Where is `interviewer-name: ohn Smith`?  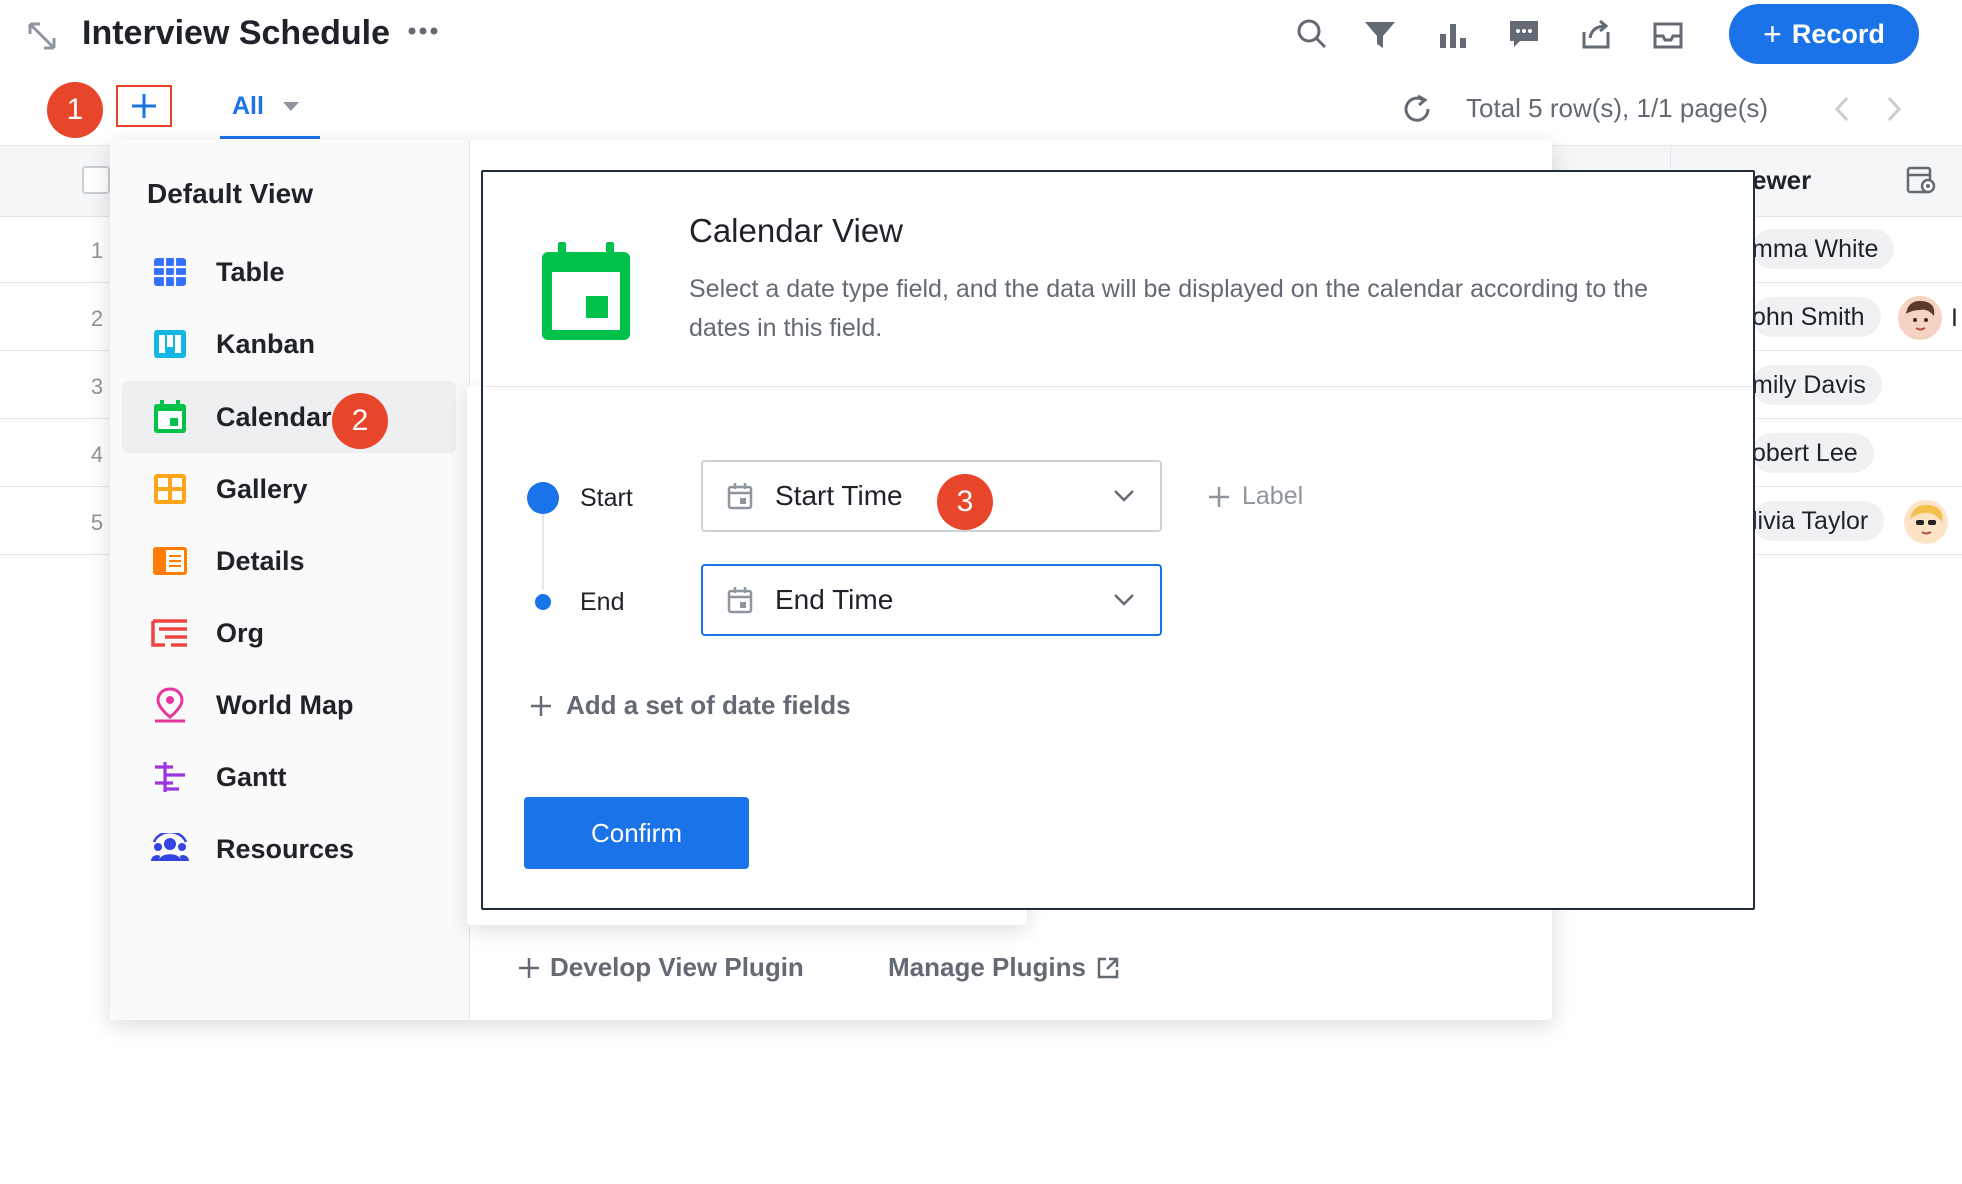
interviewer-name: ohn Smith is located at coordinates (1808, 316).